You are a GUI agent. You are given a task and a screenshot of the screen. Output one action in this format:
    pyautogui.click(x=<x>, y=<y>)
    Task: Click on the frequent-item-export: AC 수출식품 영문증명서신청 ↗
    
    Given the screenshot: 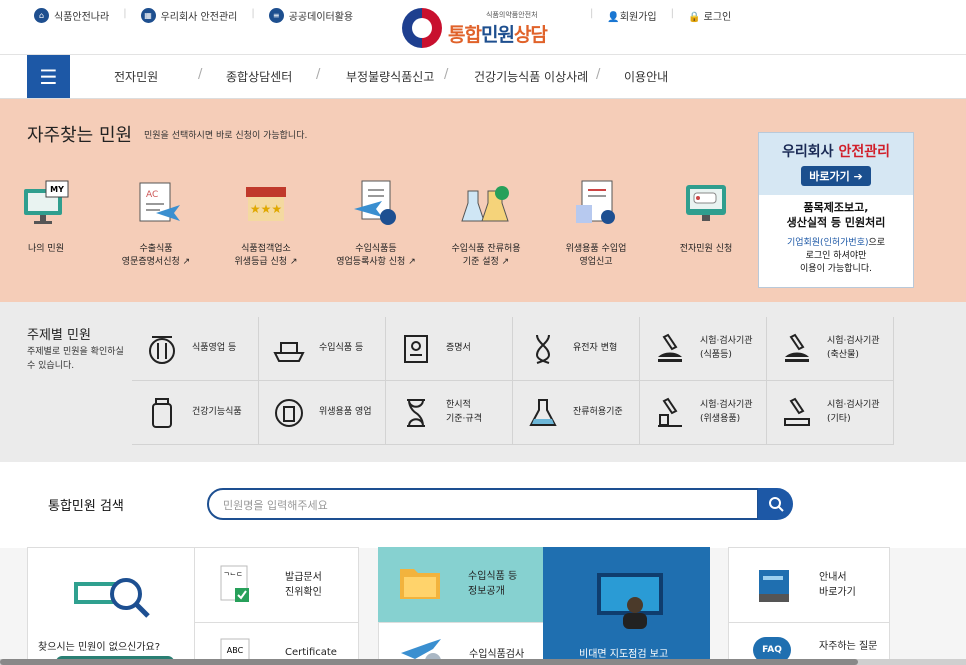 What is the action you would take?
    pyautogui.click(x=156, y=223)
    